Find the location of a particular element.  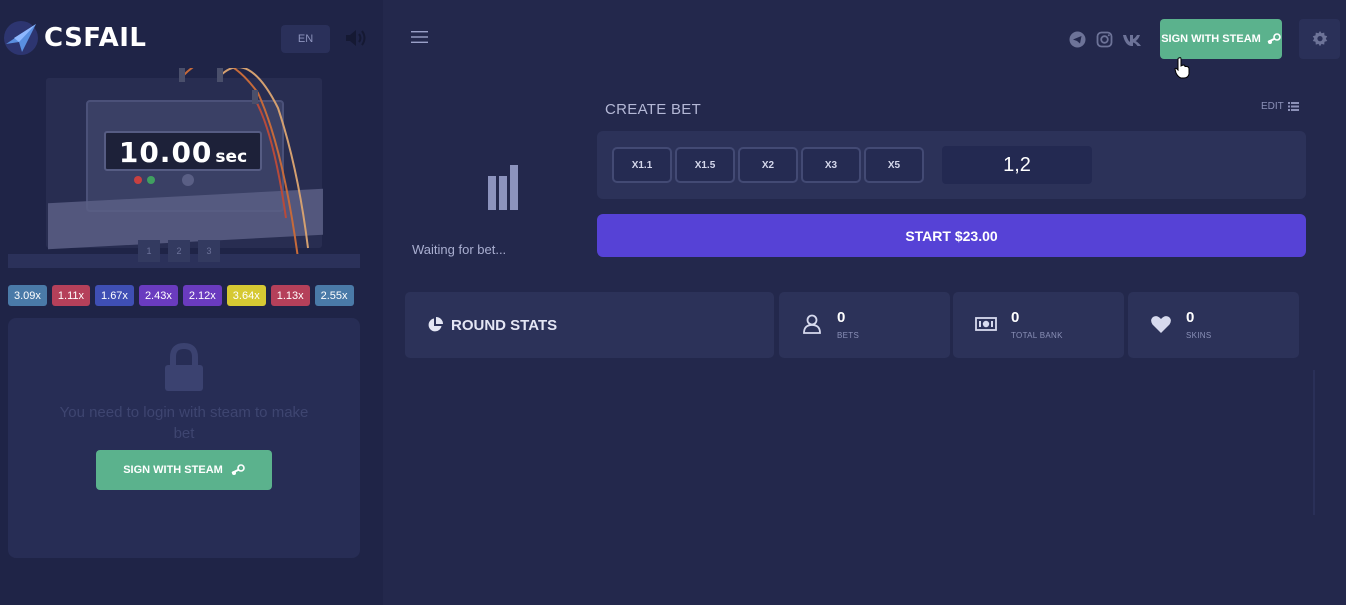

start-button: START $23.00 is located at coordinates (951, 235).